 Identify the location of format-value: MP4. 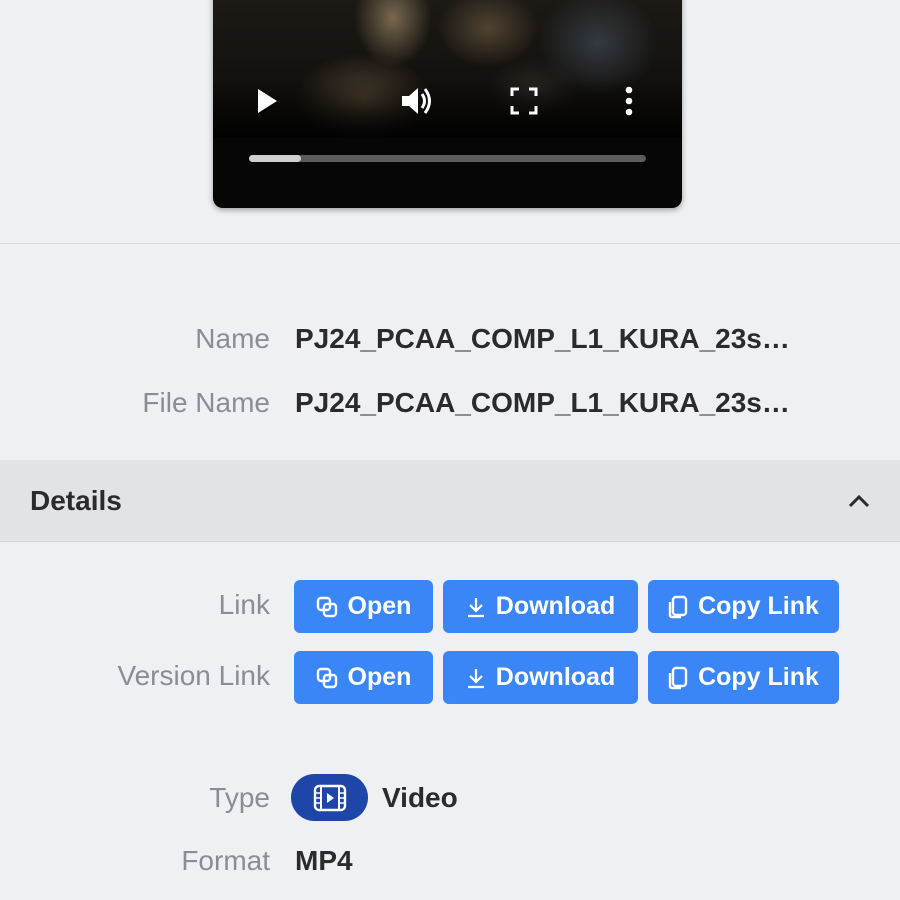
(324, 860).